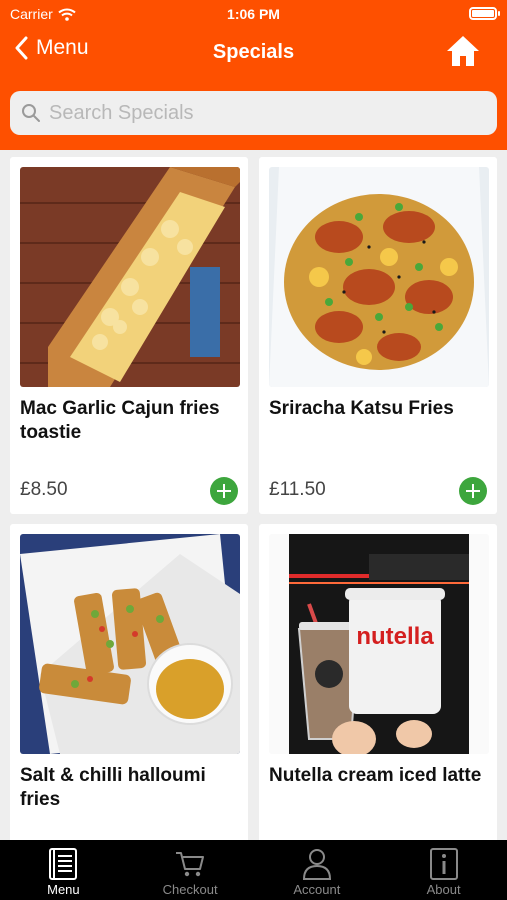  Describe the element at coordinates (317, 889) in the screenshot. I see `tab-label: Account` at that location.